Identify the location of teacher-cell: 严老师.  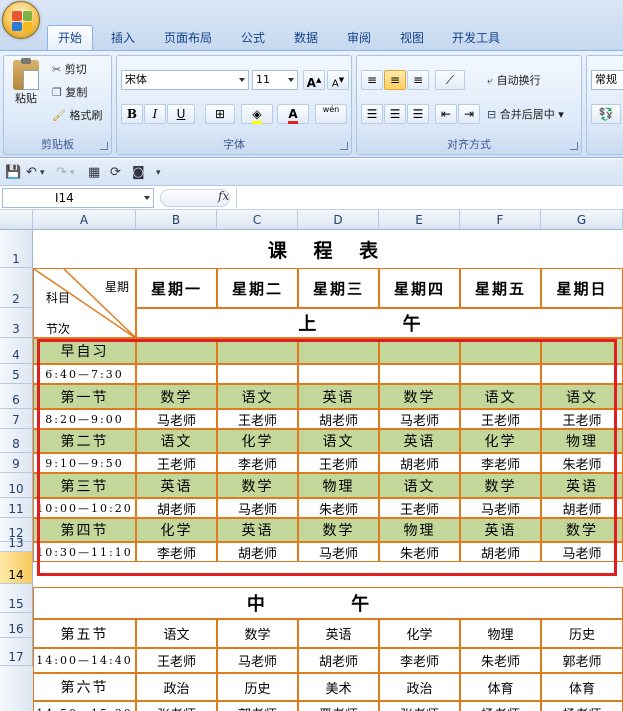
(338, 706).